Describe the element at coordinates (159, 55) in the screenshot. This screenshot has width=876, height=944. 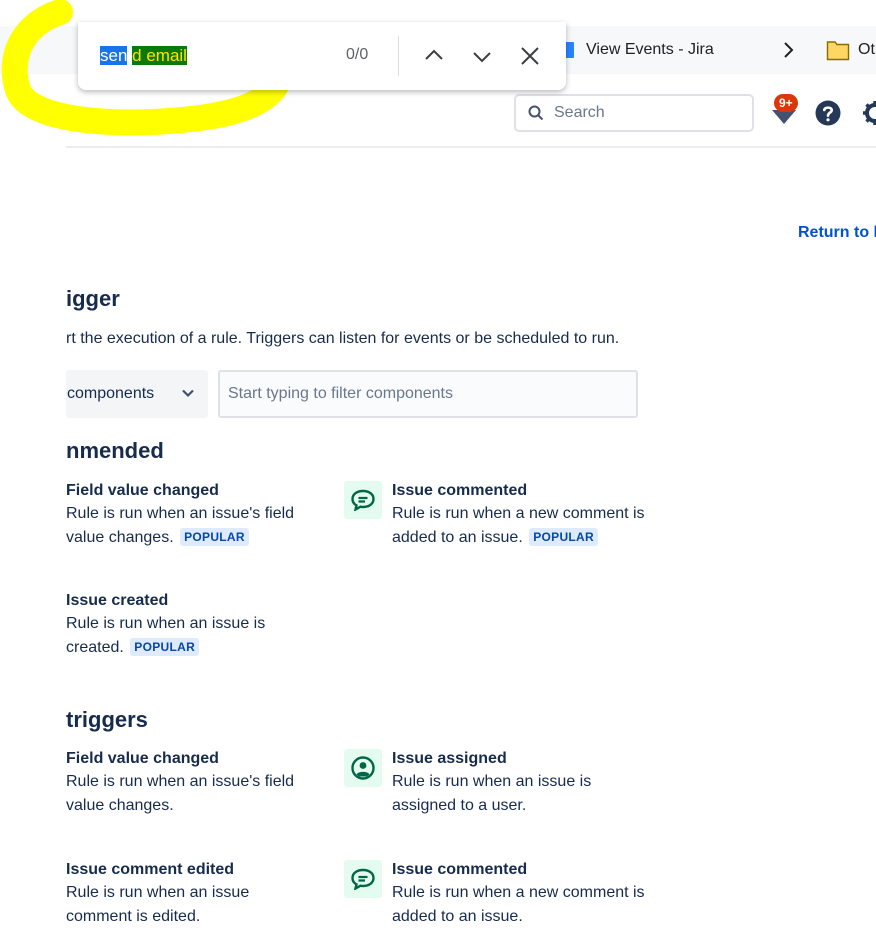
I see `find-query-text-rest: d email` at that location.